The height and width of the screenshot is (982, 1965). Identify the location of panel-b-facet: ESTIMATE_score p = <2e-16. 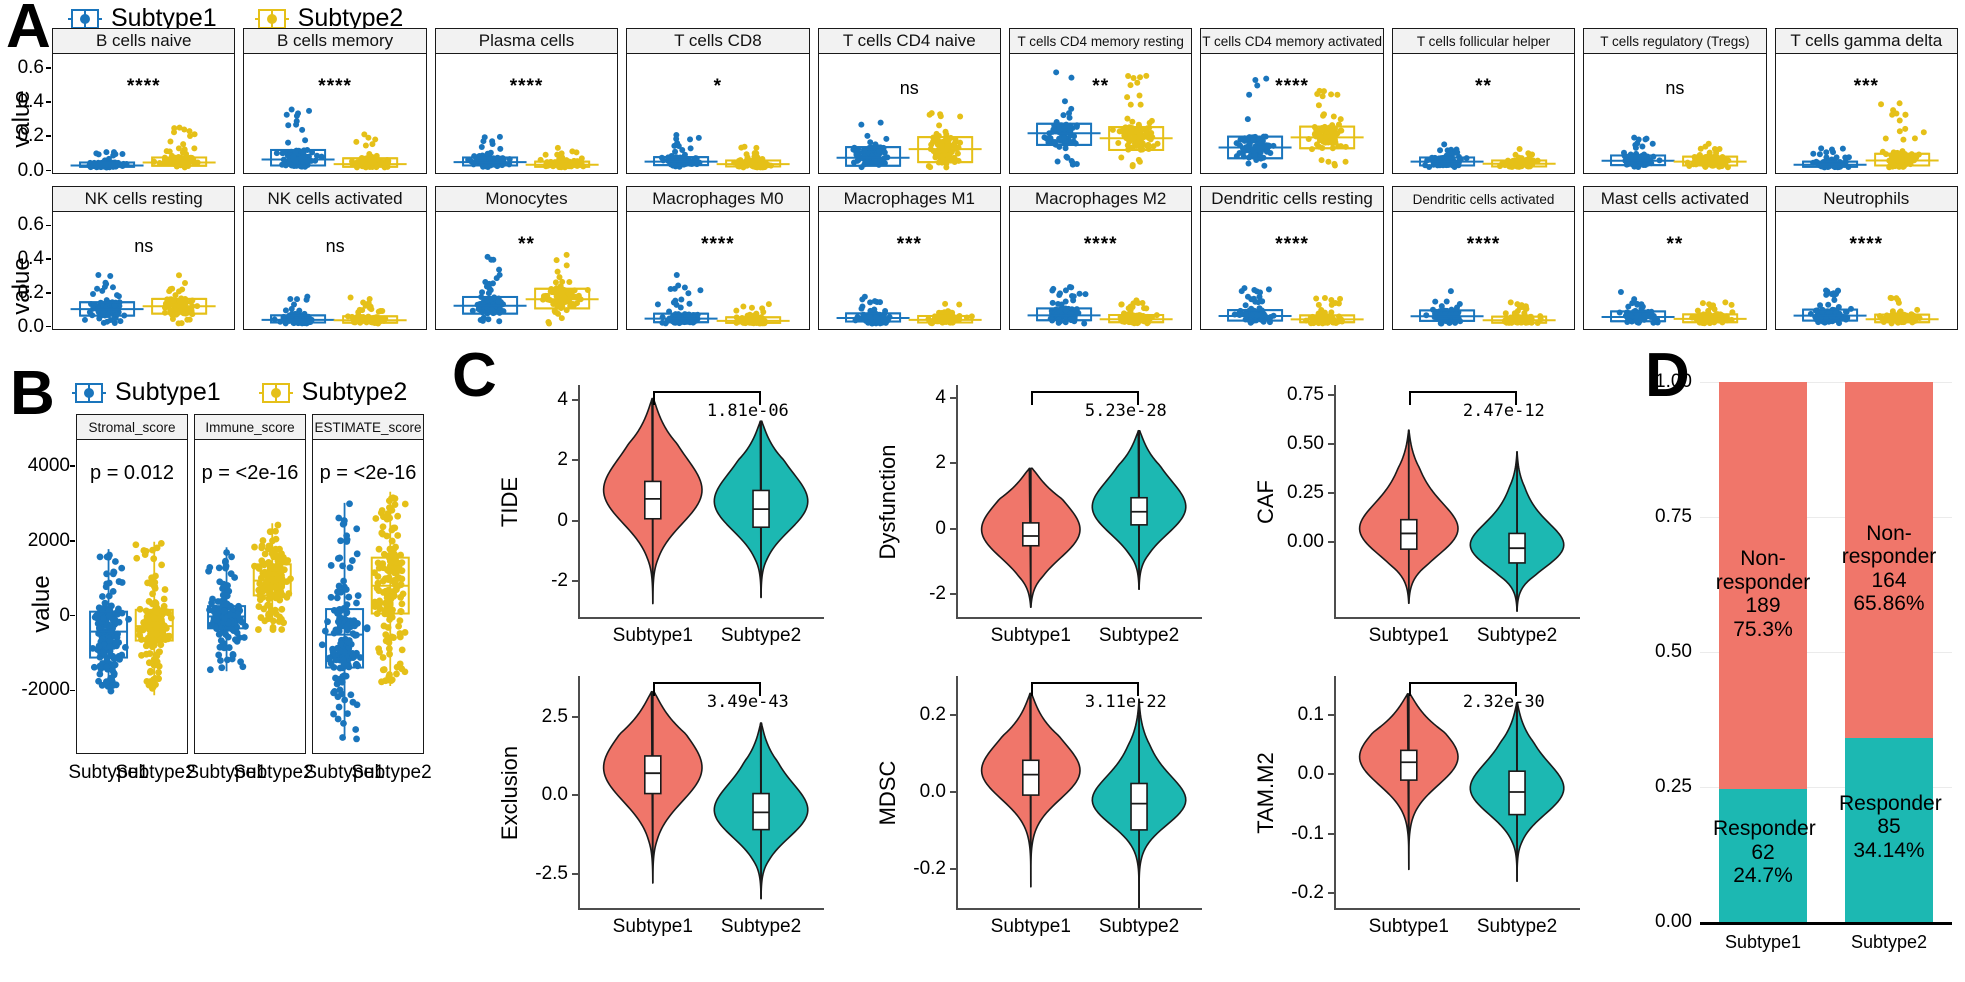
(368, 584).